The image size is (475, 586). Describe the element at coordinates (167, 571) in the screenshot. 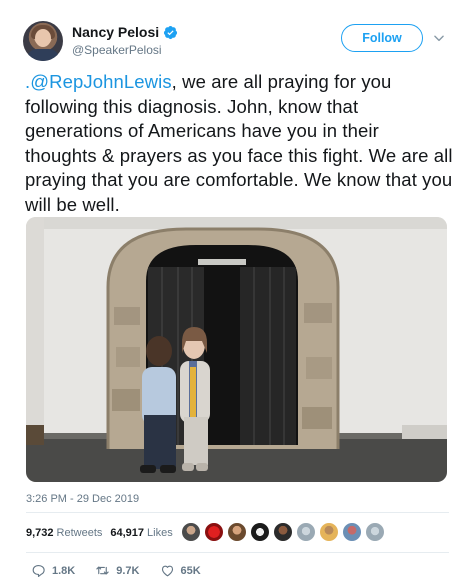

I see `heart-icon` at that location.